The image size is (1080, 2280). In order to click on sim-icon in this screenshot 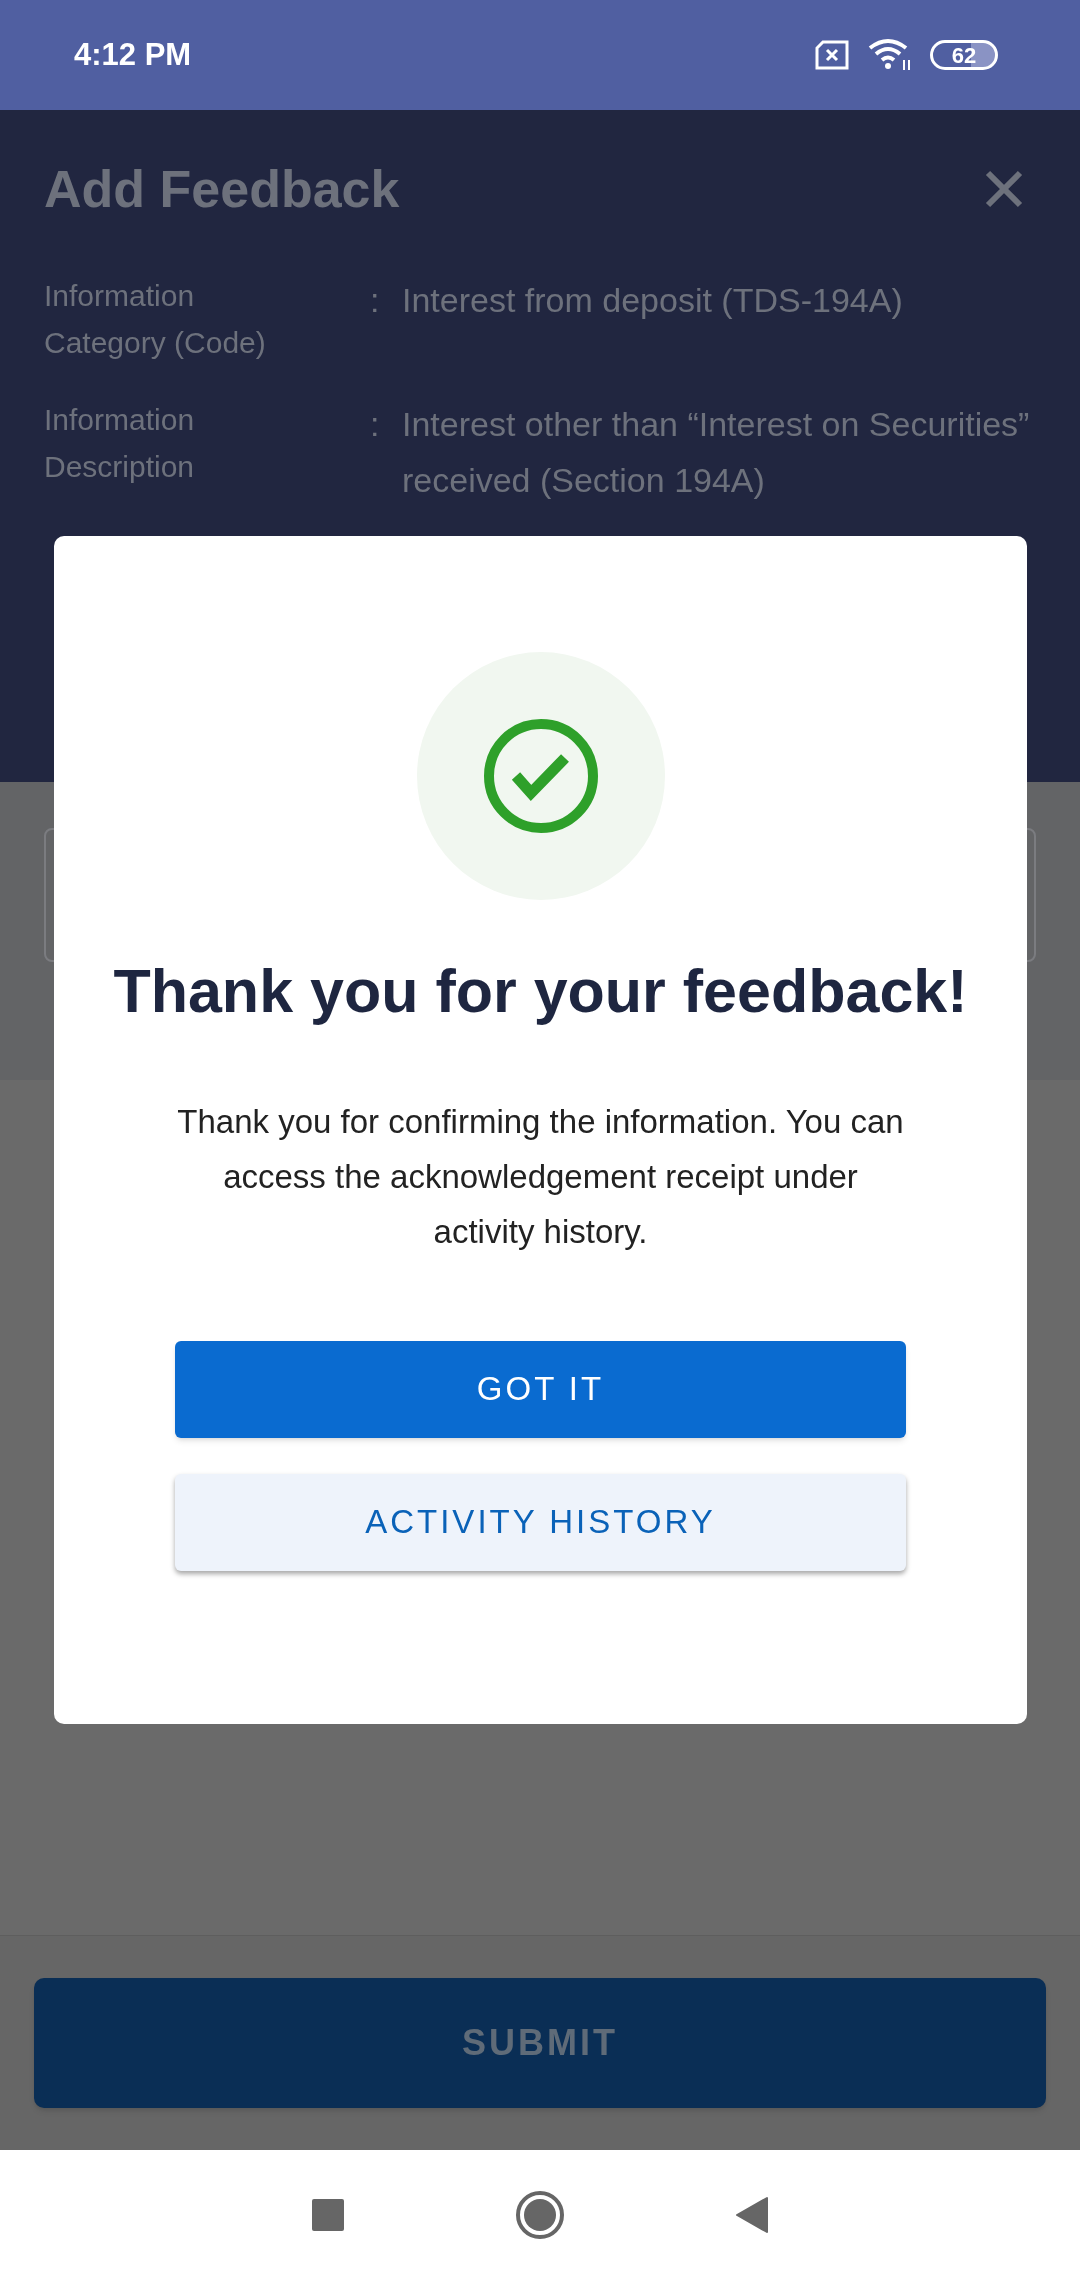, I will do `click(832, 55)`.